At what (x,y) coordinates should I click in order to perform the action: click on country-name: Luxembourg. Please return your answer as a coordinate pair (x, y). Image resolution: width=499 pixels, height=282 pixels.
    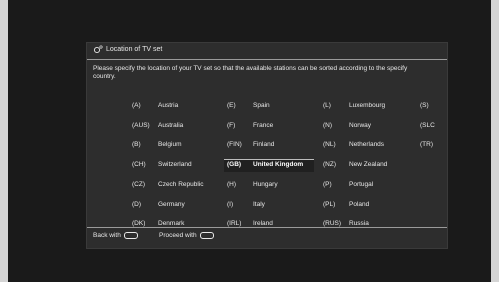
    Looking at the image, I should click on (367, 105).